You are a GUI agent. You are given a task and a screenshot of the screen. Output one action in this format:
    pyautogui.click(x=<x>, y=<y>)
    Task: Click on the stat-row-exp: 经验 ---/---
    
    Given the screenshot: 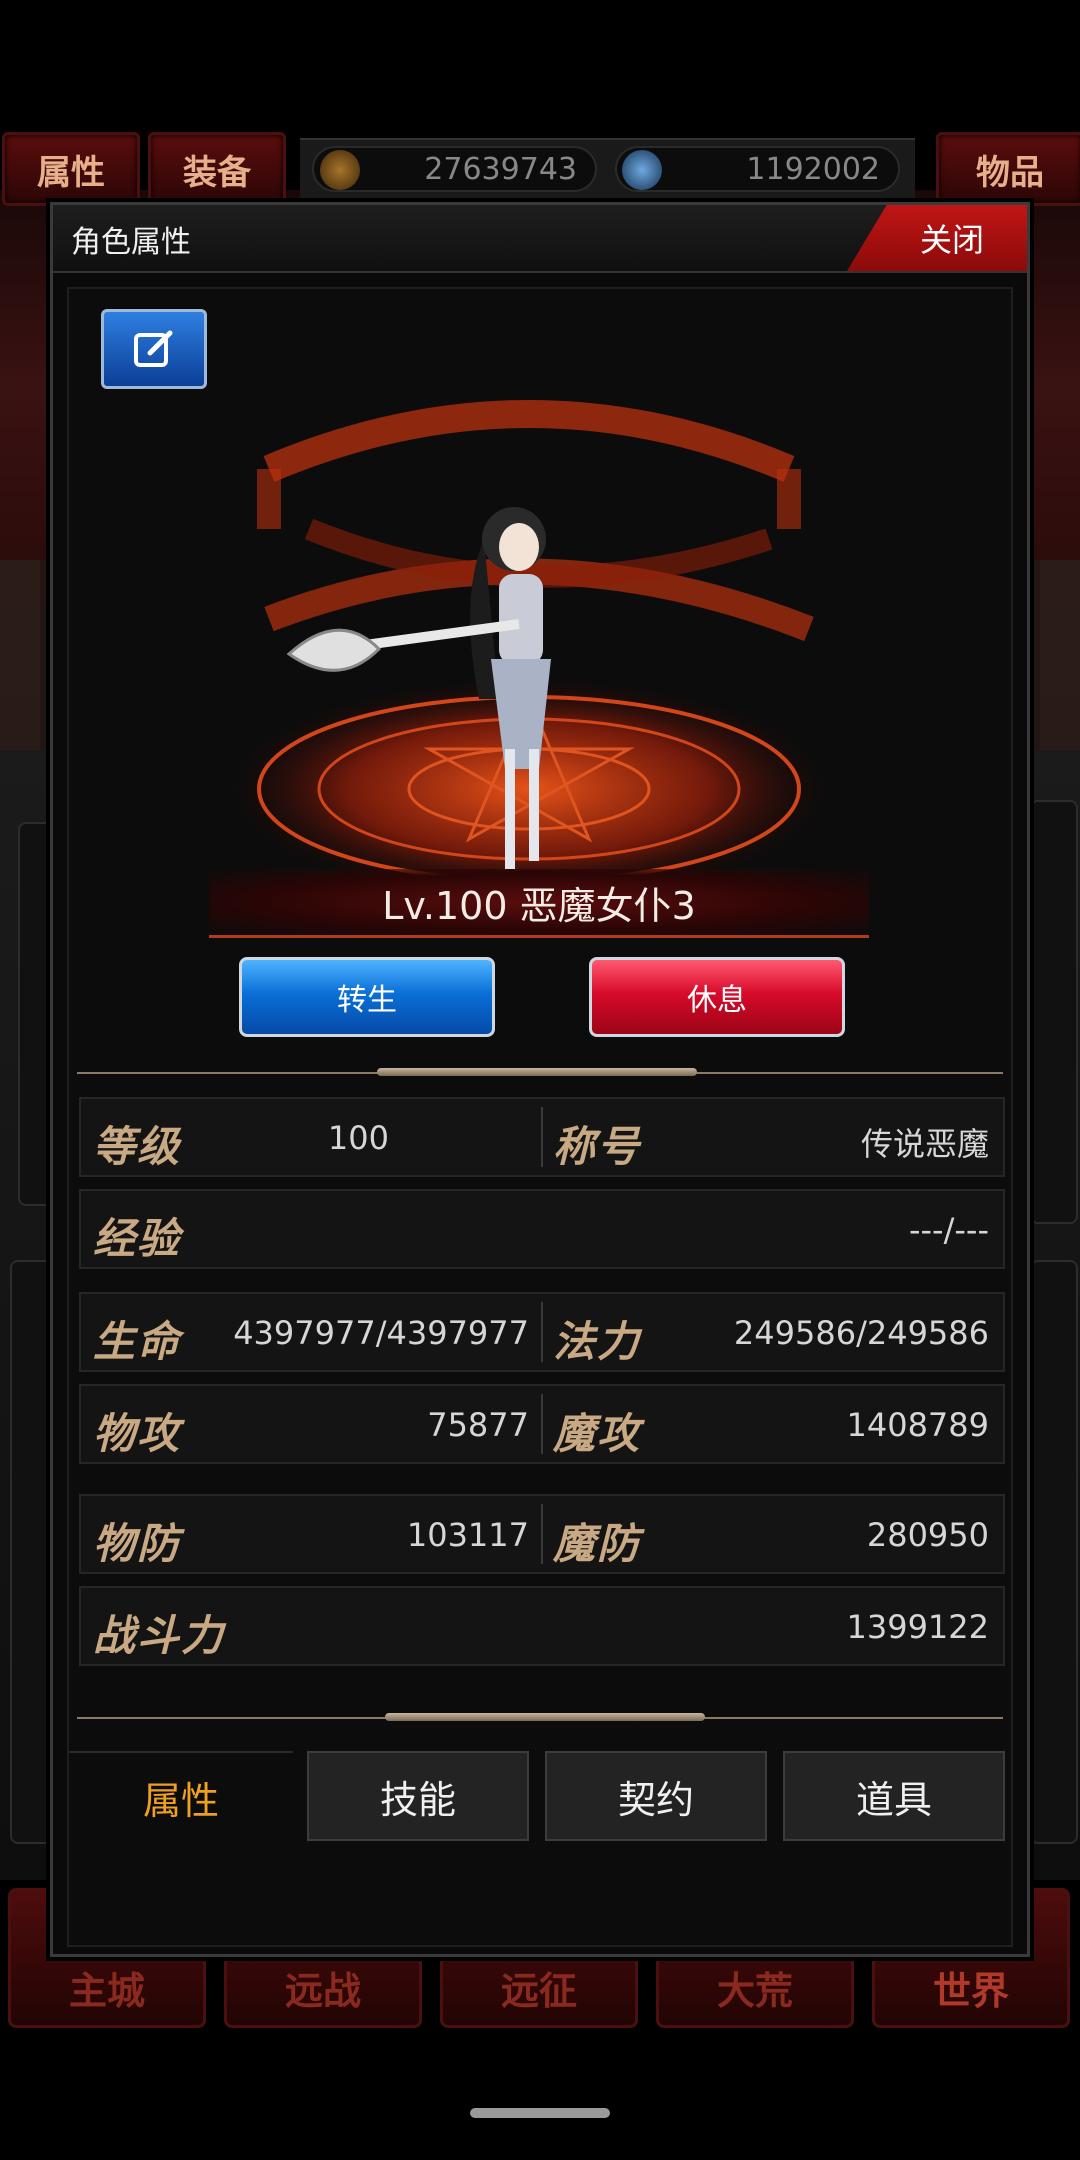 What is the action you would take?
    pyautogui.click(x=542, y=1229)
    